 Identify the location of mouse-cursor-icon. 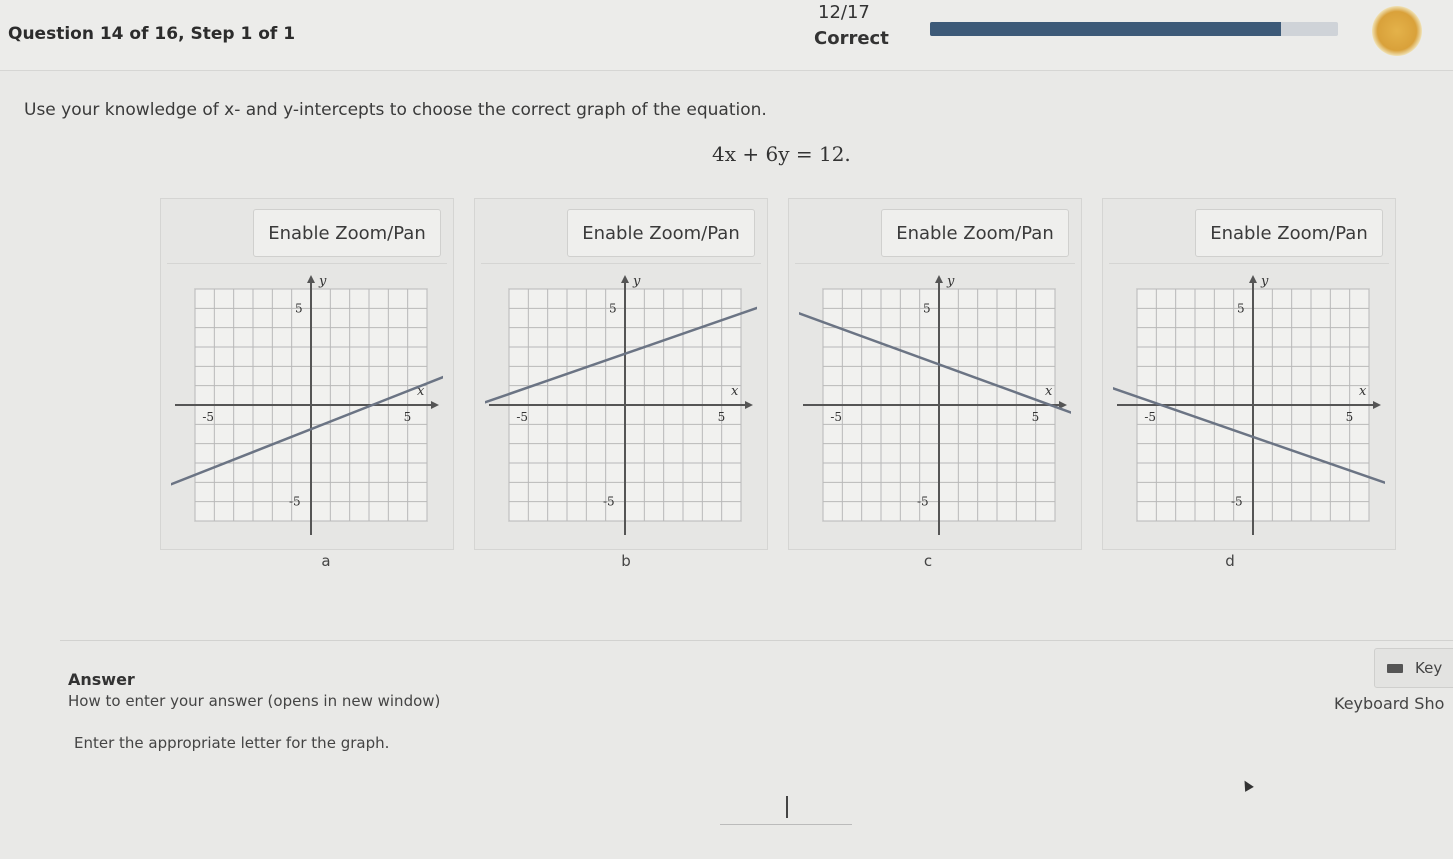
(1247, 785).